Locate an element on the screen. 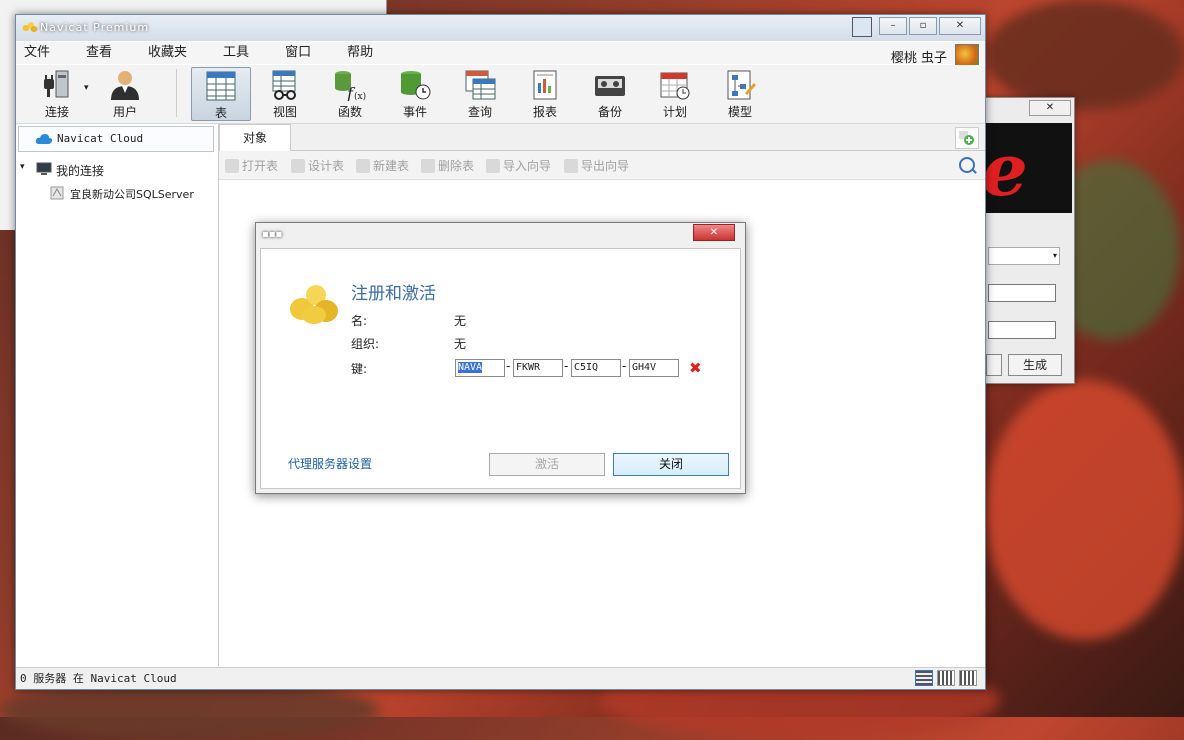 This screenshot has height=740, width=1184. report-label: 报表 is located at coordinates (544, 112).